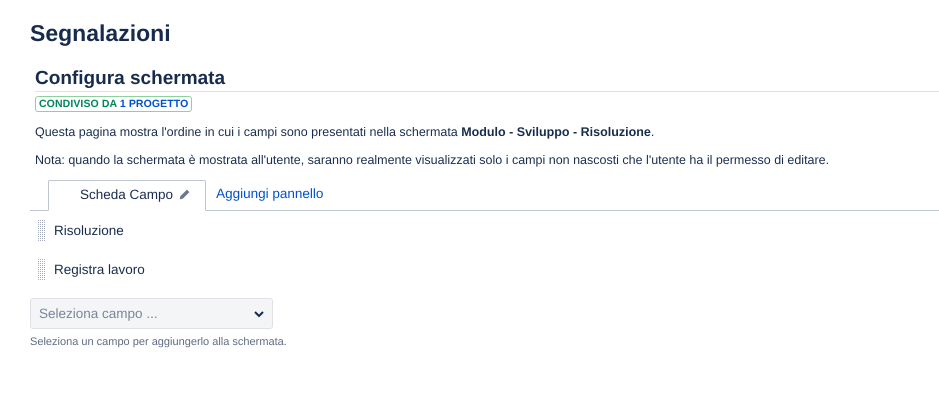 This screenshot has width=939, height=405. Describe the element at coordinates (270, 195) in the screenshot. I see `add-panel-link: Aggiungi pannello` at that location.